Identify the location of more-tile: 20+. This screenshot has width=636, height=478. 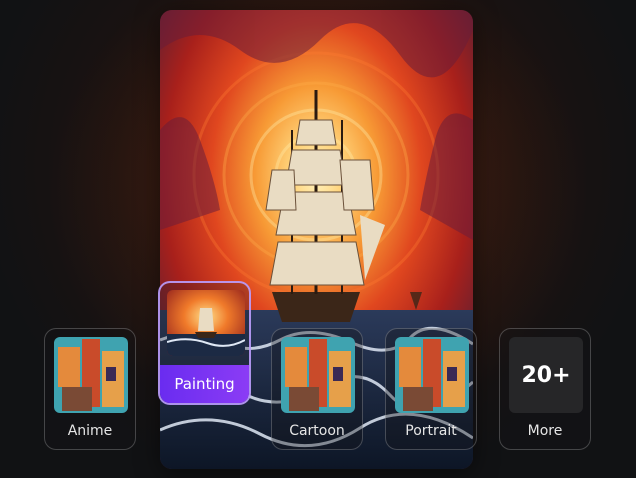
(546, 375).